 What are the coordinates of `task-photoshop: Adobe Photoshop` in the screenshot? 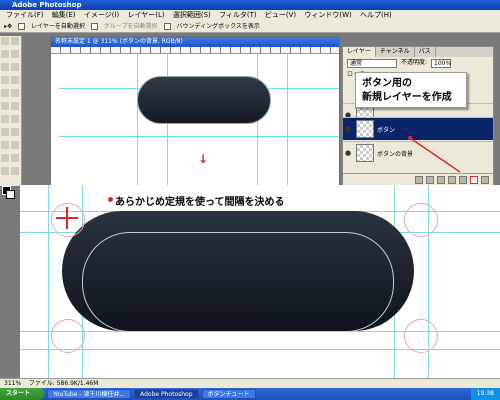 It's located at (166, 394).